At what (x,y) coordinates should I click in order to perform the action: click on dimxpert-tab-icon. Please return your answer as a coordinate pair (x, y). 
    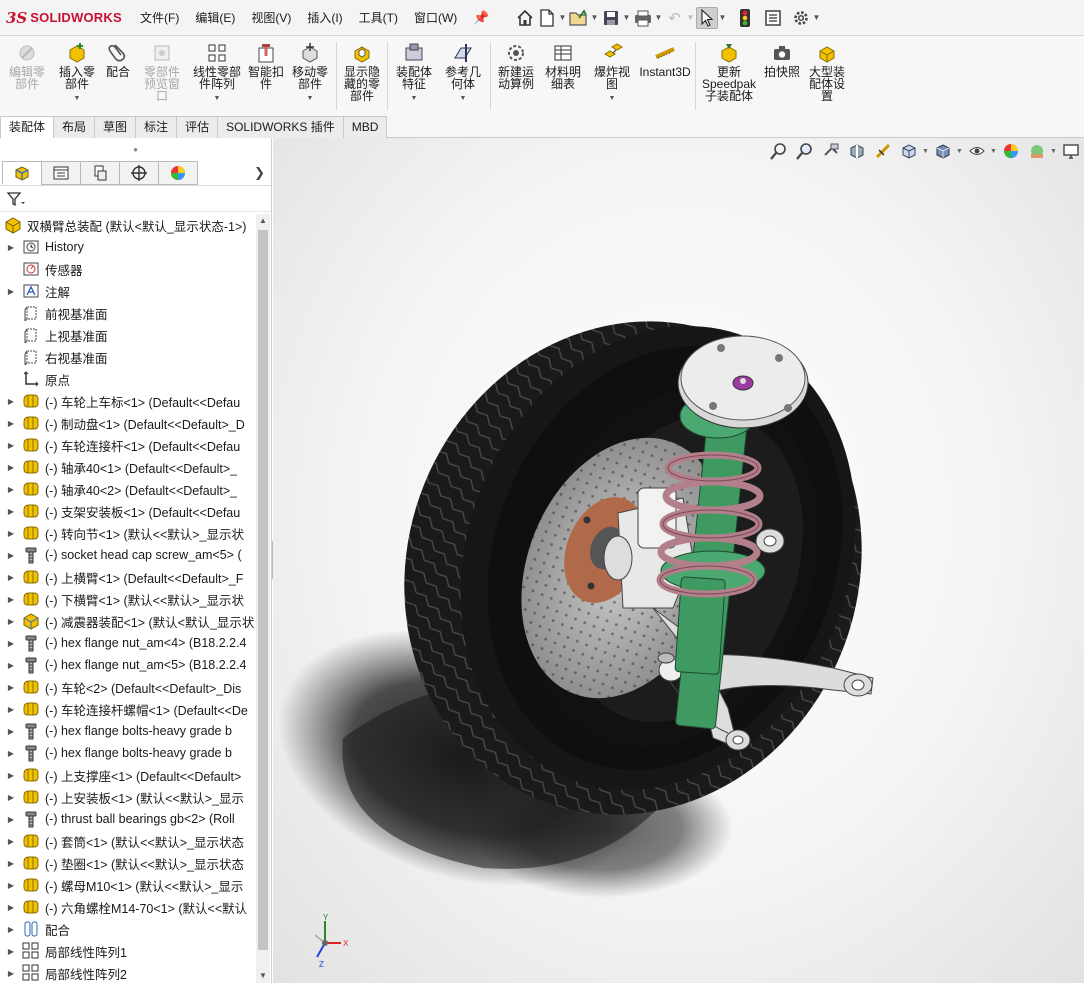
    Looking at the image, I should click on (139, 172).